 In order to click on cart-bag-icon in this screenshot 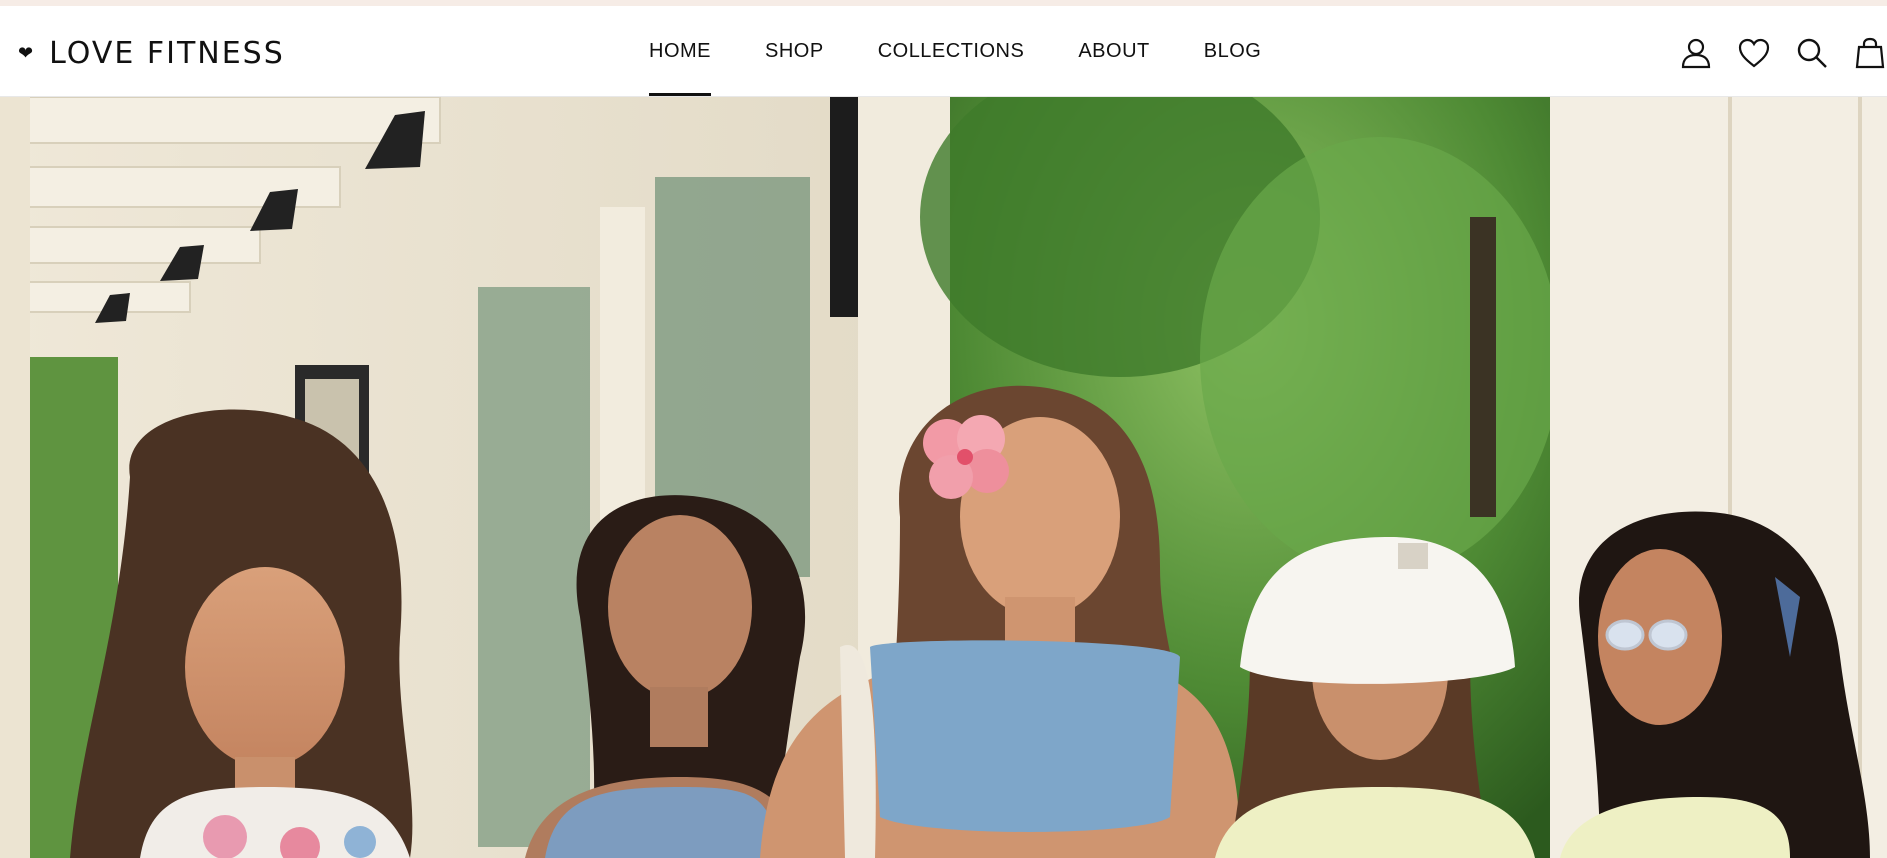, I will do `click(1870, 53)`.